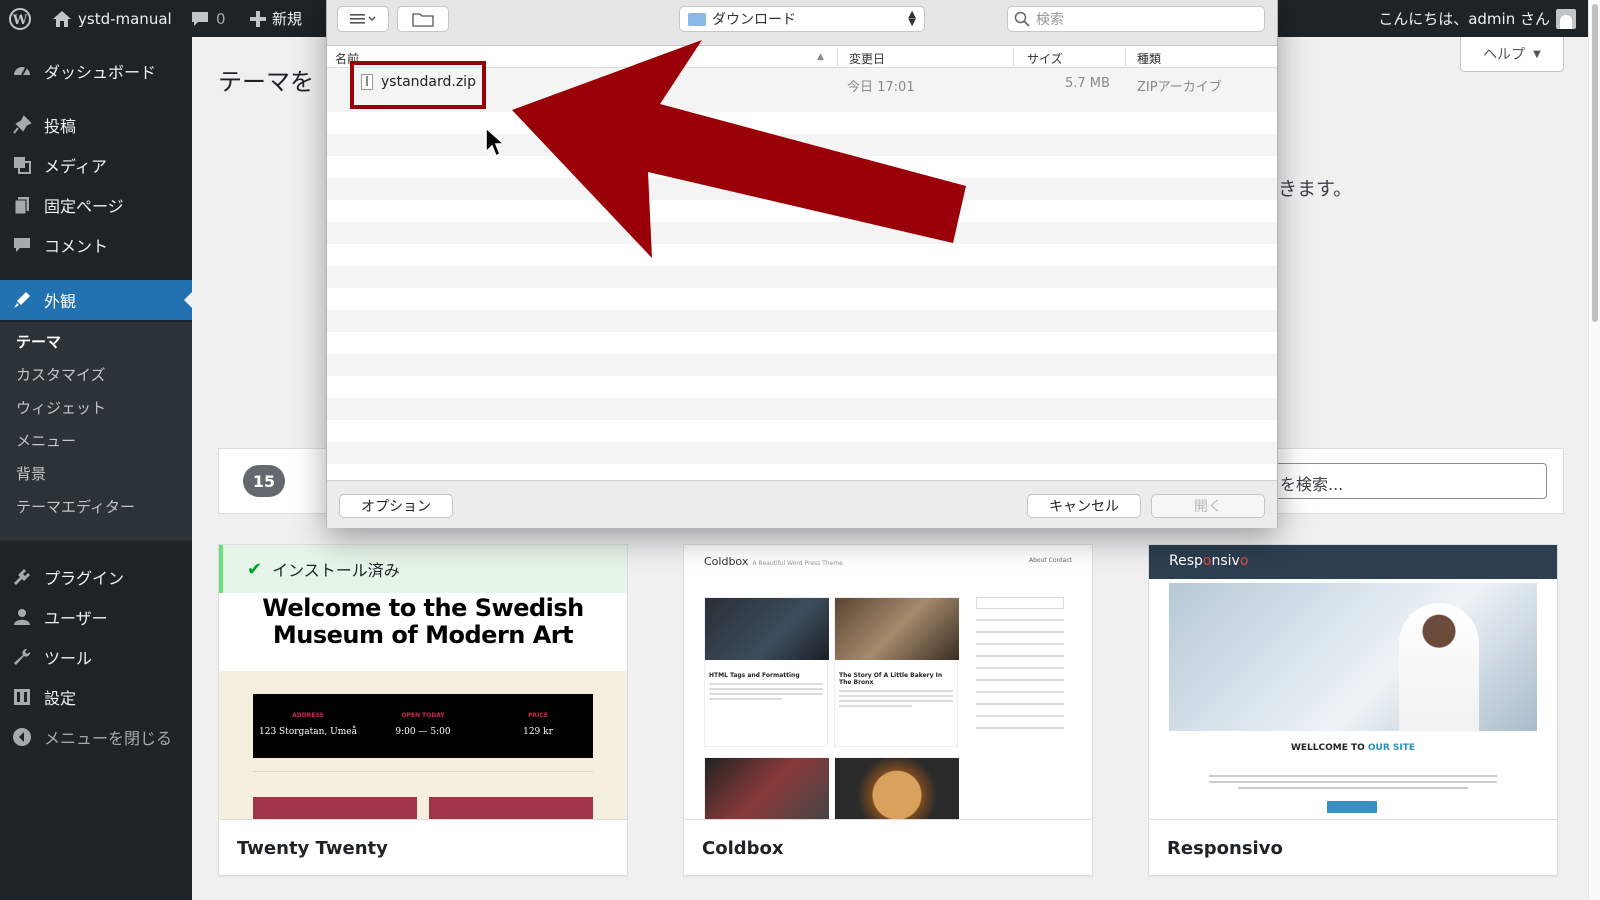 This screenshot has height=900, width=1600. What do you see at coordinates (1594, 450) in the screenshot?
I see `page-scrollbar` at bounding box center [1594, 450].